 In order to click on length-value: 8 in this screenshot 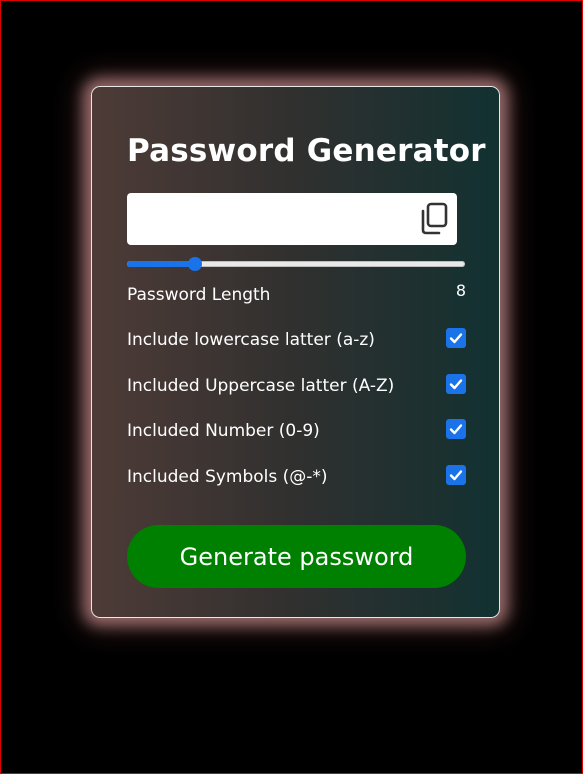, I will do `click(460, 290)`.